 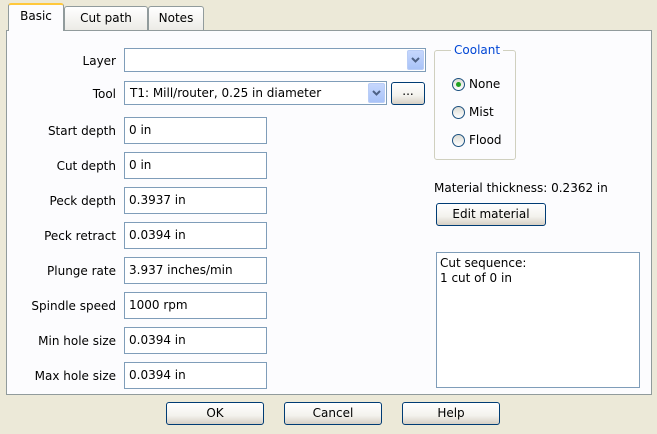 What do you see at coordinates (36, 17) in the screenshot?
I see `tab-basic: Basic` at bounding box center [36, 17].